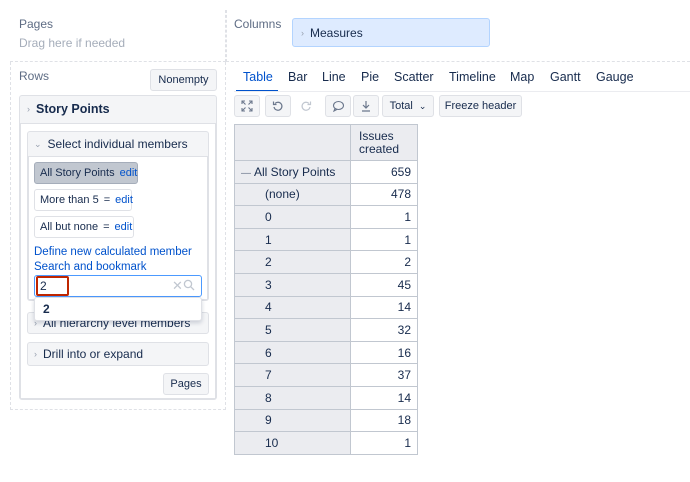 The image size is (690, 482). I want to click on expand-button, so click(247, 106).